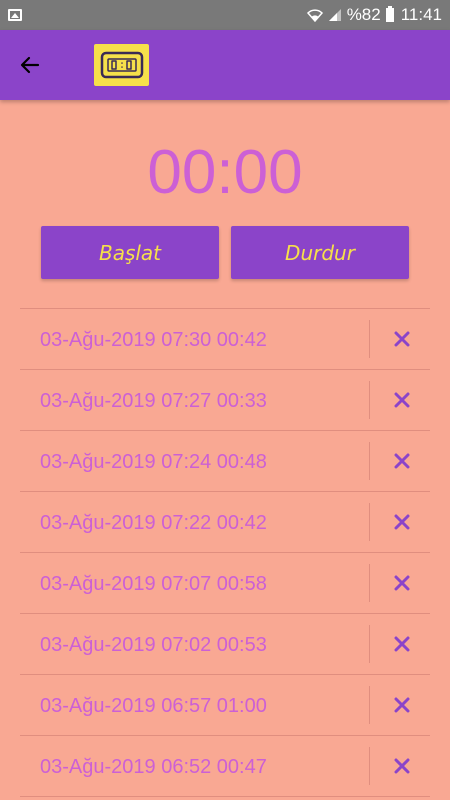  I want to click on list-item: 03-Ağu-2019 07:02 00:53, so click(225, 644).